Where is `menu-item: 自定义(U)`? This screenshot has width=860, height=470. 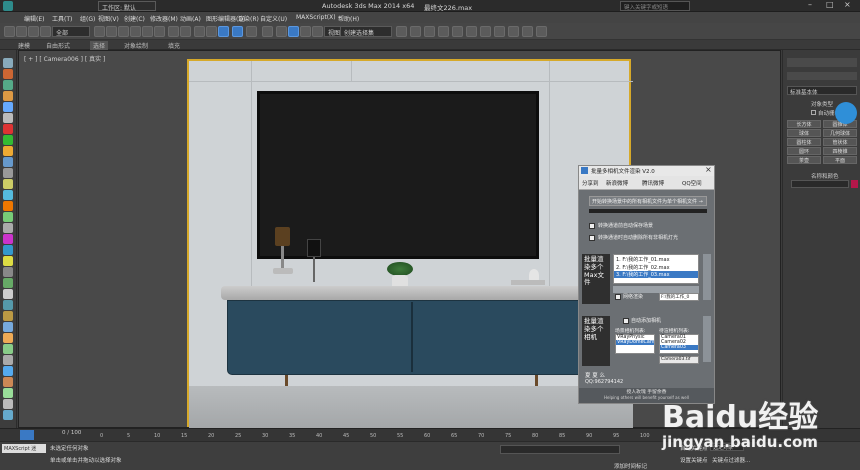
menu-item: 自定义(U) is located at coordinates (273, 18).